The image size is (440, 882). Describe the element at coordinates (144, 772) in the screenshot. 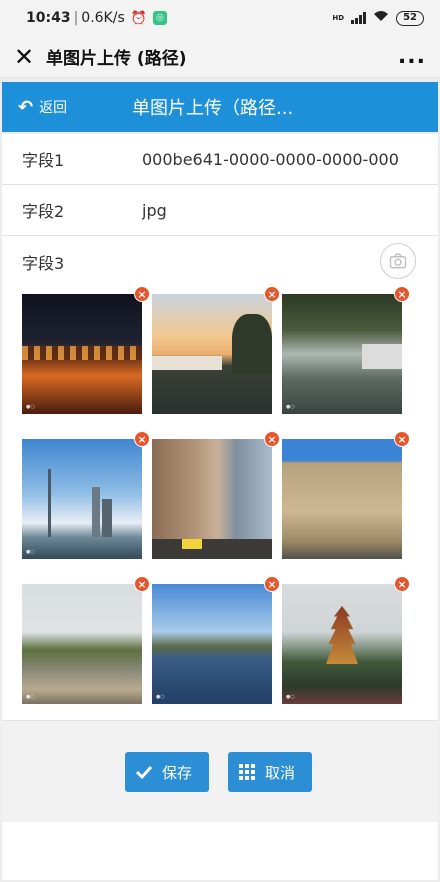

I see `check-icon` at that location.